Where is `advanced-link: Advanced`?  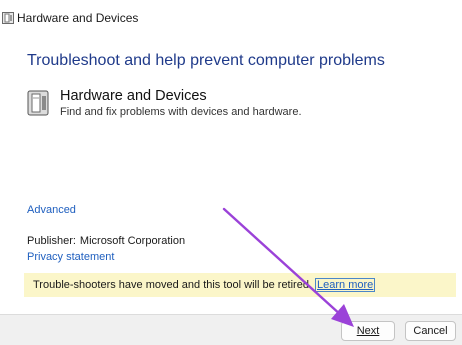 advanced-link: Advanced is located at coordinates (51, 210).